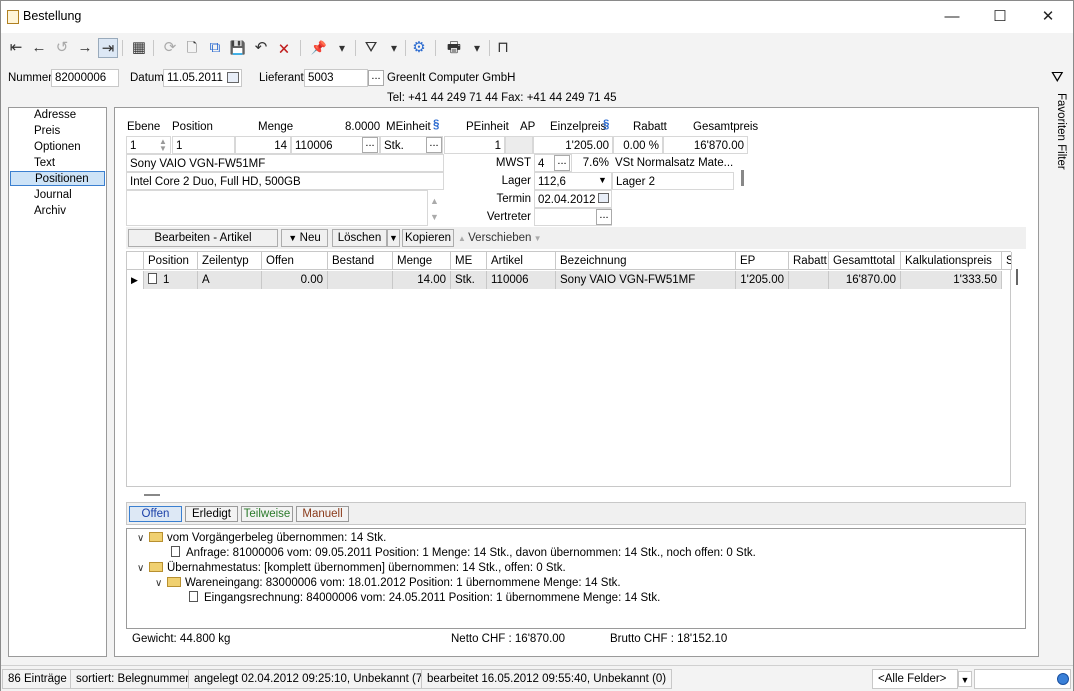 This screenshot has width=1074, height=691. Describe the element at coordinates (1063, 679) in the screenshot. I see `search-icon` at that location.